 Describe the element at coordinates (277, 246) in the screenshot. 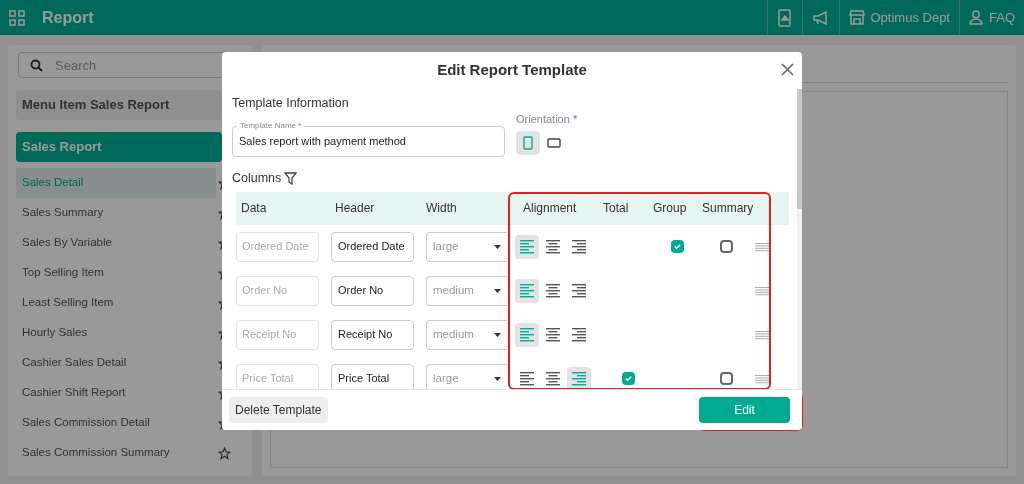

I see `data-field: Ordered Date` at that location.